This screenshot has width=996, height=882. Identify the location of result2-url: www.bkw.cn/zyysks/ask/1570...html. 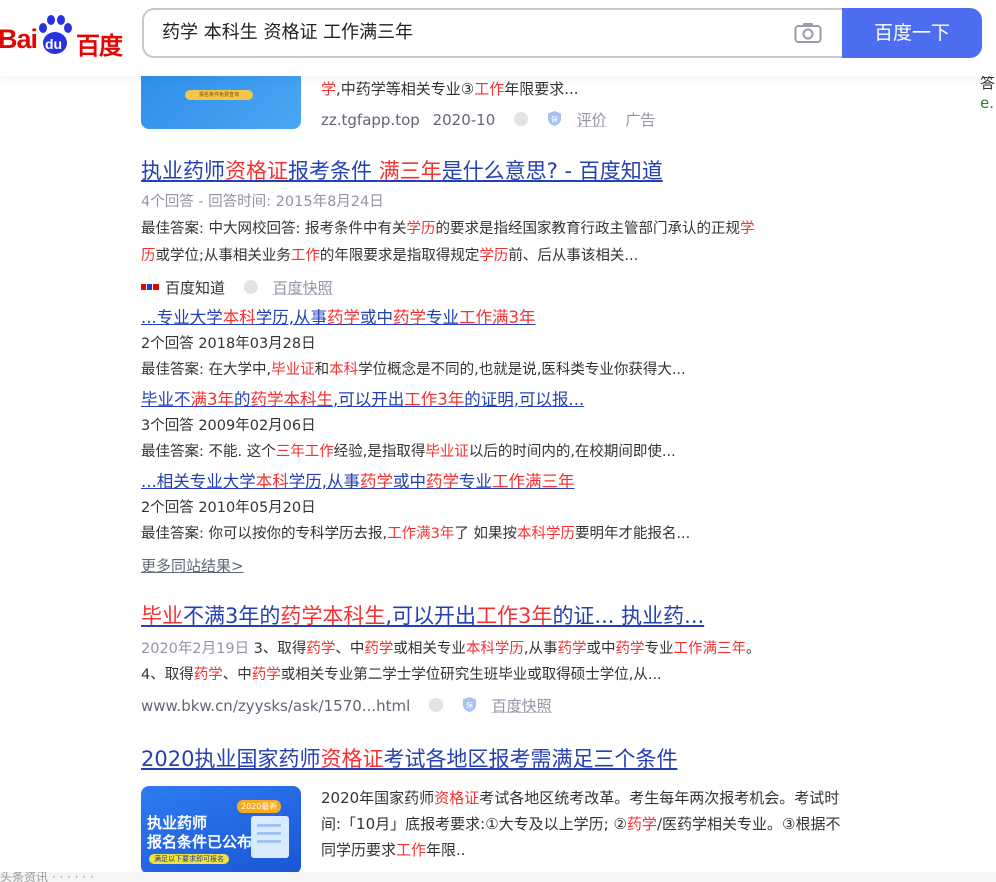
(275, 706).